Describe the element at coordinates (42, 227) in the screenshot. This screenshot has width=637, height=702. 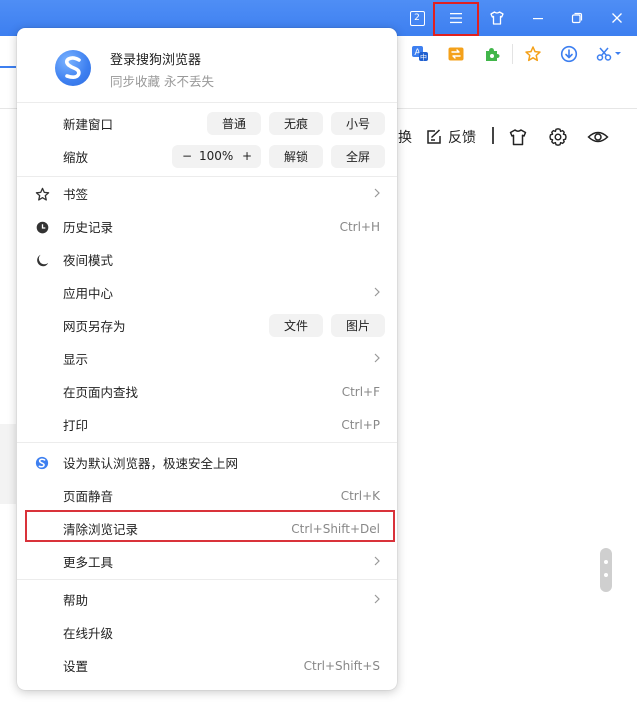
I see `clock-icon` at that location.